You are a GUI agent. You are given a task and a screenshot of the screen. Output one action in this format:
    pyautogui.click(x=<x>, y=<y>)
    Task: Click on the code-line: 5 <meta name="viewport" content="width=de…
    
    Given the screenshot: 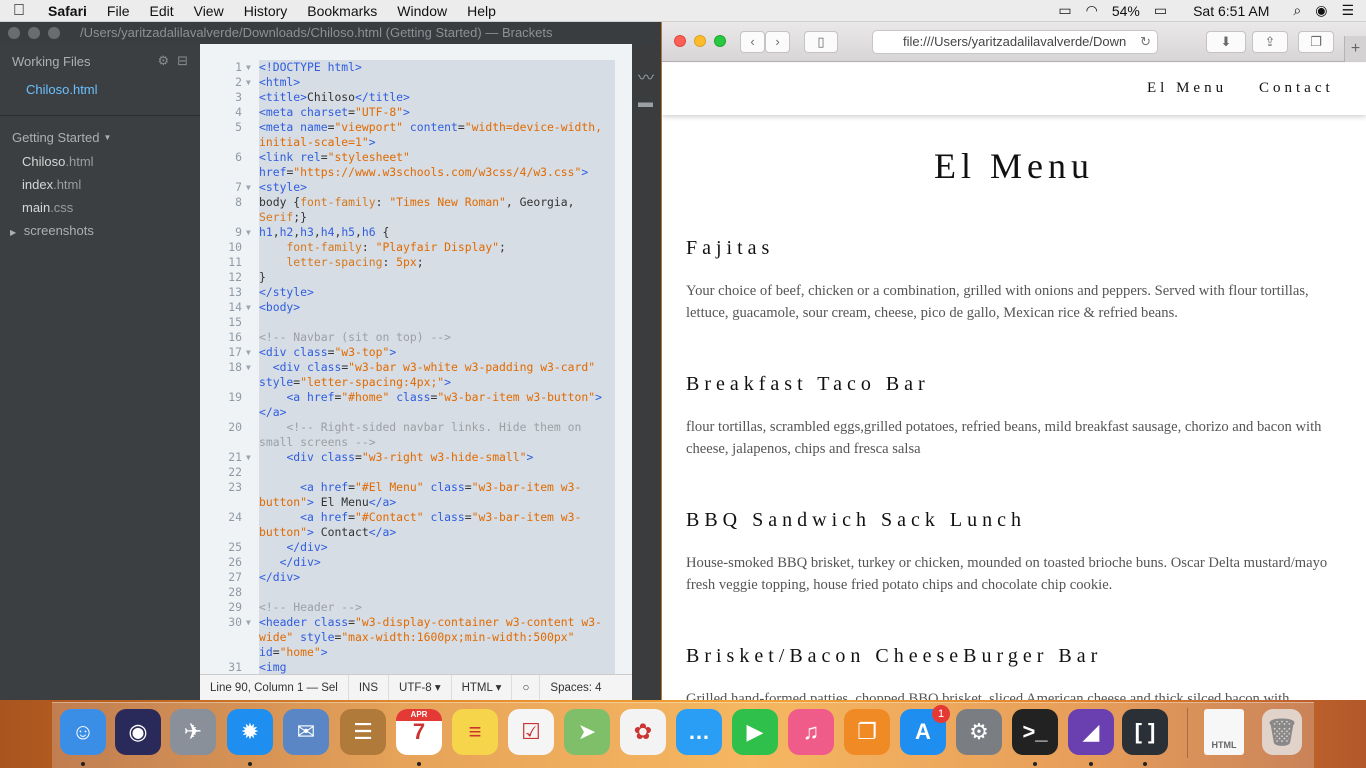 What is the action you would take?
    pyautogui.click(x=416, y=135)
    